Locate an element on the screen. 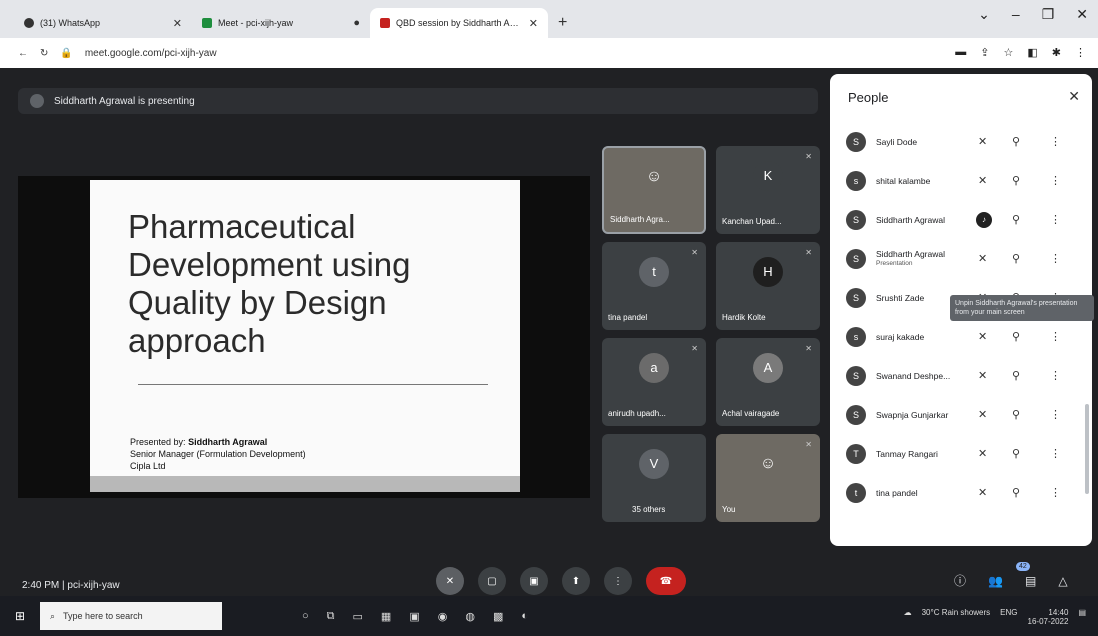 The height and width of the screenshot is (636, 1098). participant-subtitle: Presentation is located at coordinates (894, 263).